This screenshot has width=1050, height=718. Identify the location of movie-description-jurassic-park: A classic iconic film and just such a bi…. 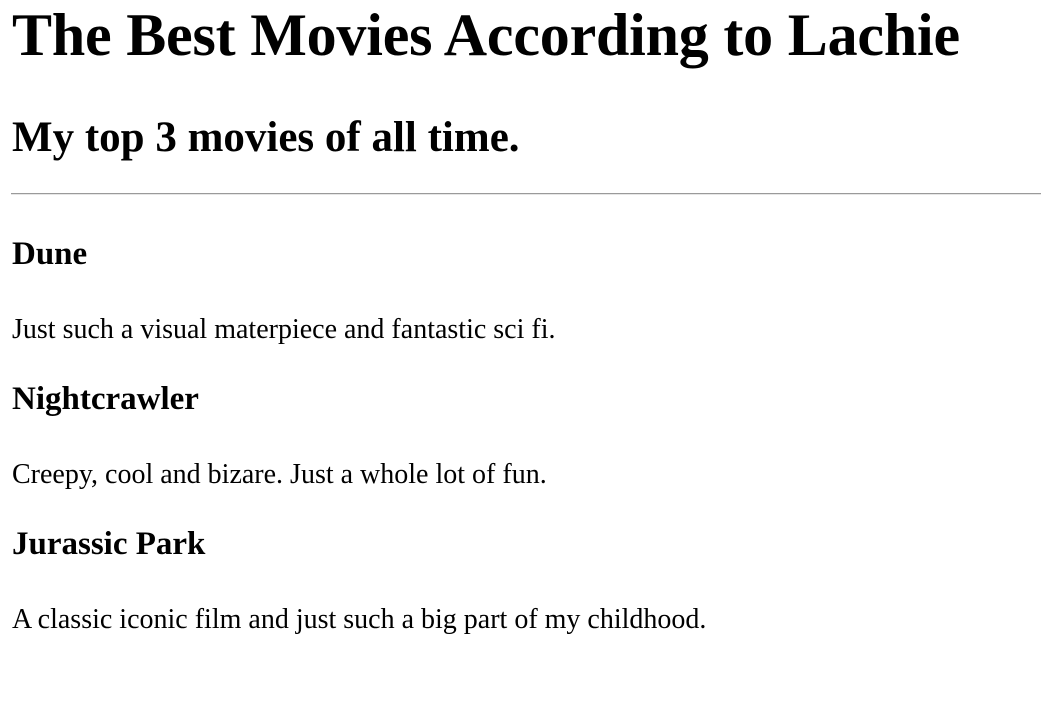
(359, 619).